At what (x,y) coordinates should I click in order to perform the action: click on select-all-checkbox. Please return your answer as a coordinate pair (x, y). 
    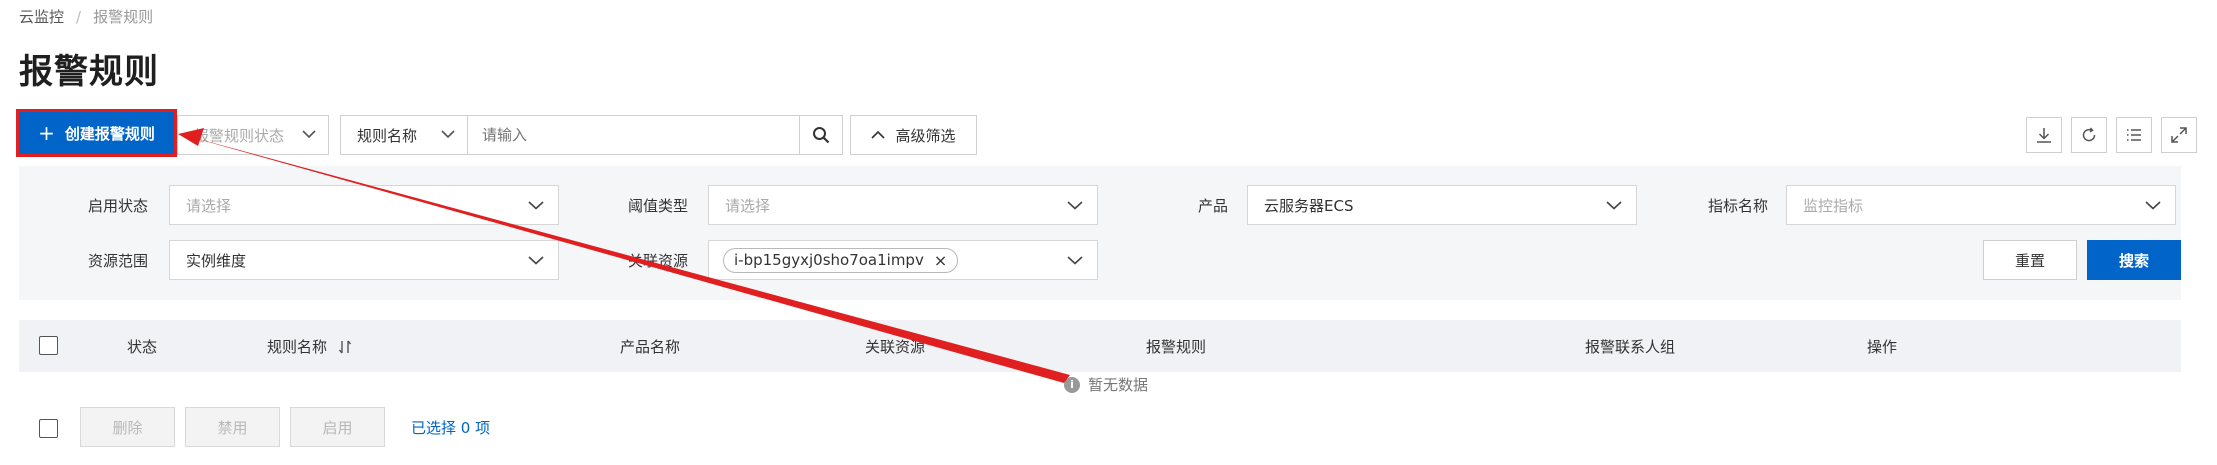
    Looking at the image, I should click on (48, 345).